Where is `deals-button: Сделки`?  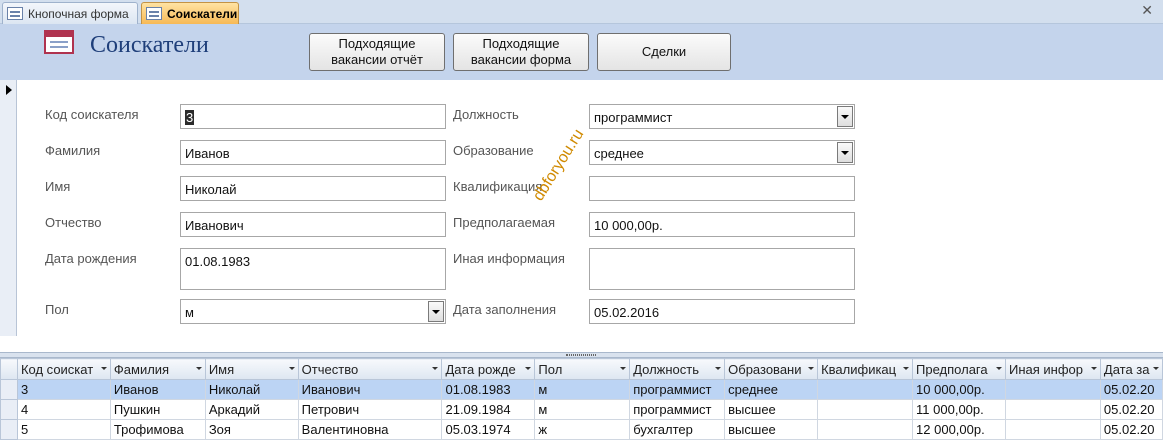 deals-button: Сделки is located at coordinates (664, 52).